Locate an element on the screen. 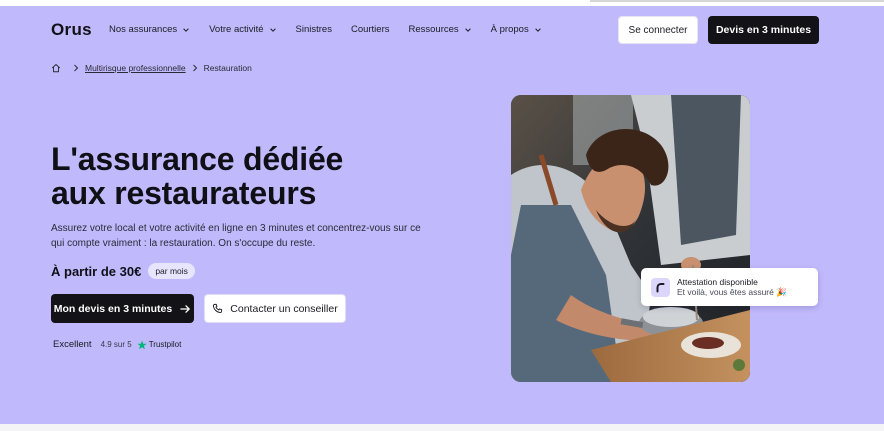 The width and height of the screenshot is (884, 431). price-period-badge: par mois is located at coordinates (171, 271).